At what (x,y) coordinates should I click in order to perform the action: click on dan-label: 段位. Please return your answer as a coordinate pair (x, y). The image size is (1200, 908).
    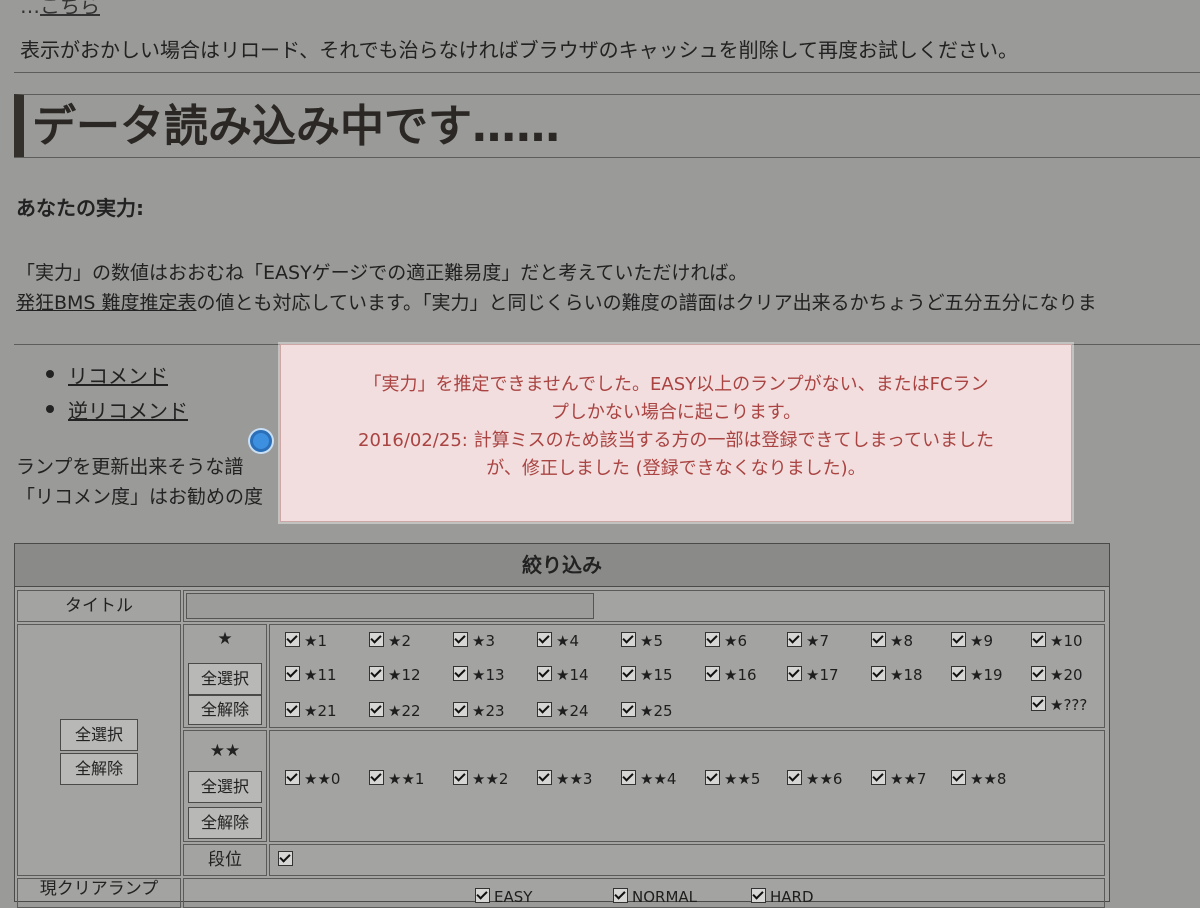
    Looking at the image, I should click on (225, 860).